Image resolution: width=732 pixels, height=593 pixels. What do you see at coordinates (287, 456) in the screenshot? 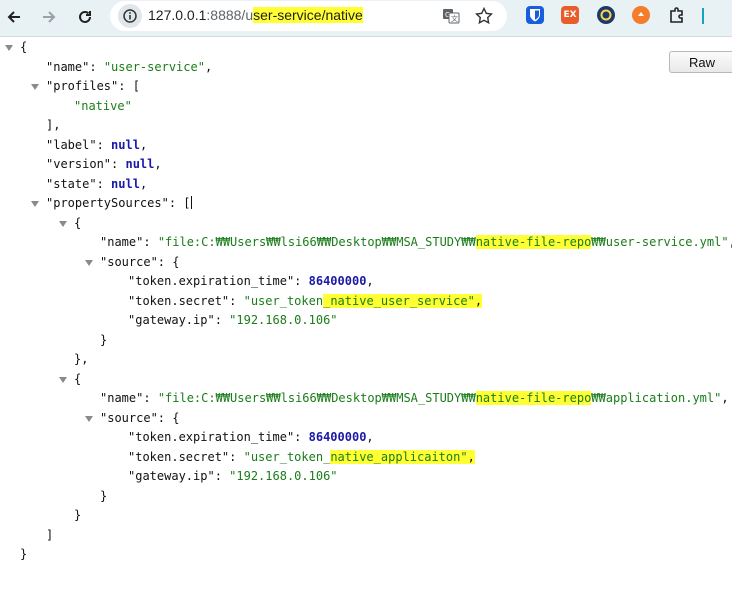
I see `json-string: "user_token_` at bounding box center [287, 456].